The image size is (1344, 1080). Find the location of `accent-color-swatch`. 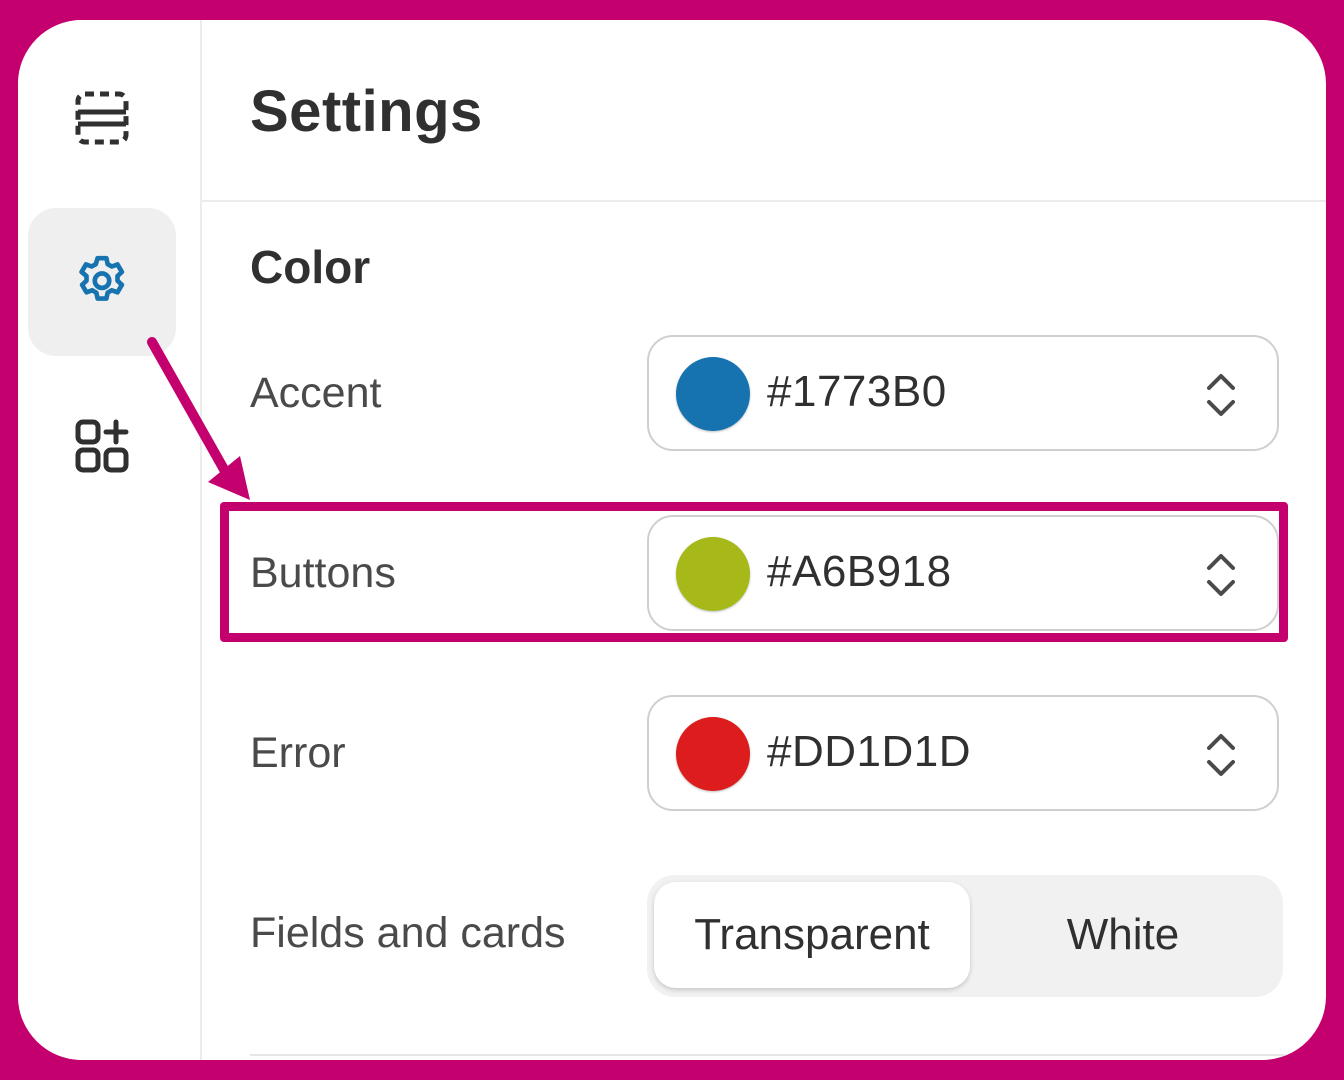

accent-color-swatch is located at coordinates (713, 394).